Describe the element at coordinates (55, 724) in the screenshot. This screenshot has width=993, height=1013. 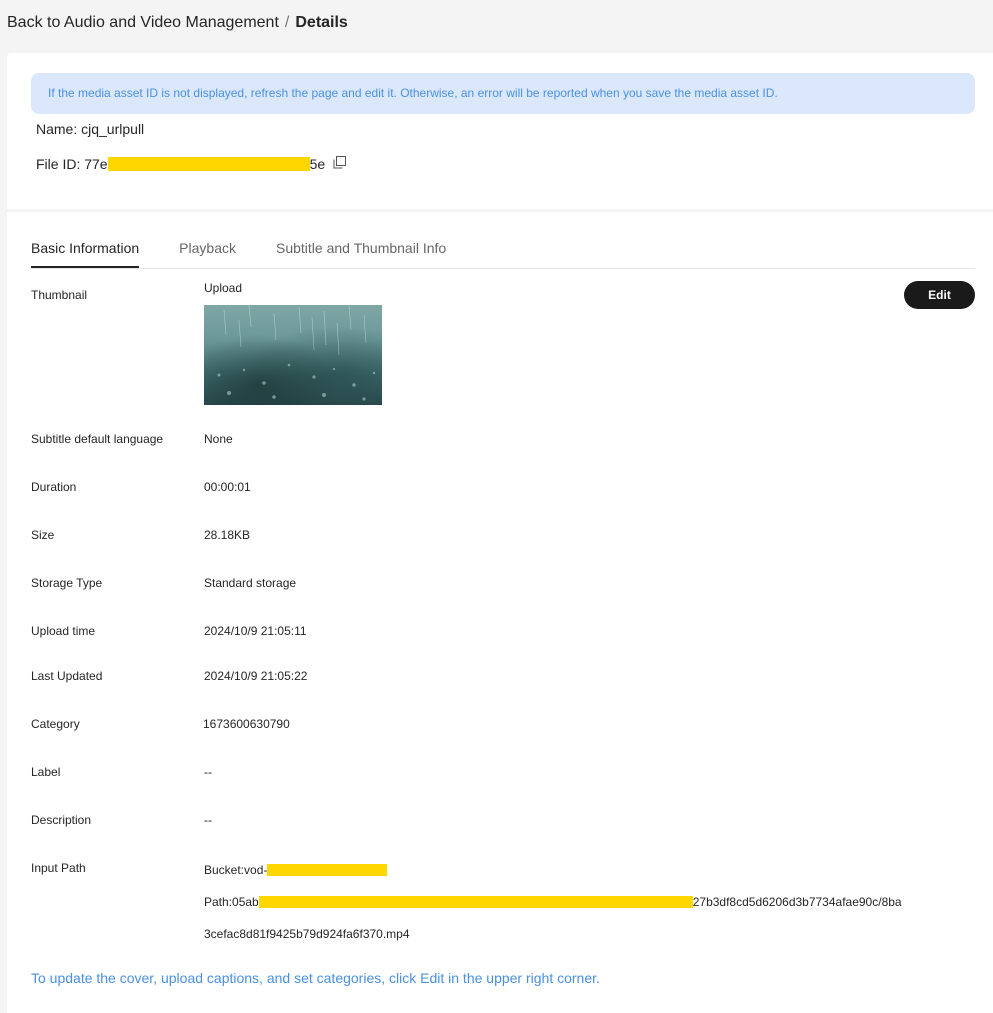
I see `category-label: Category` at that location.